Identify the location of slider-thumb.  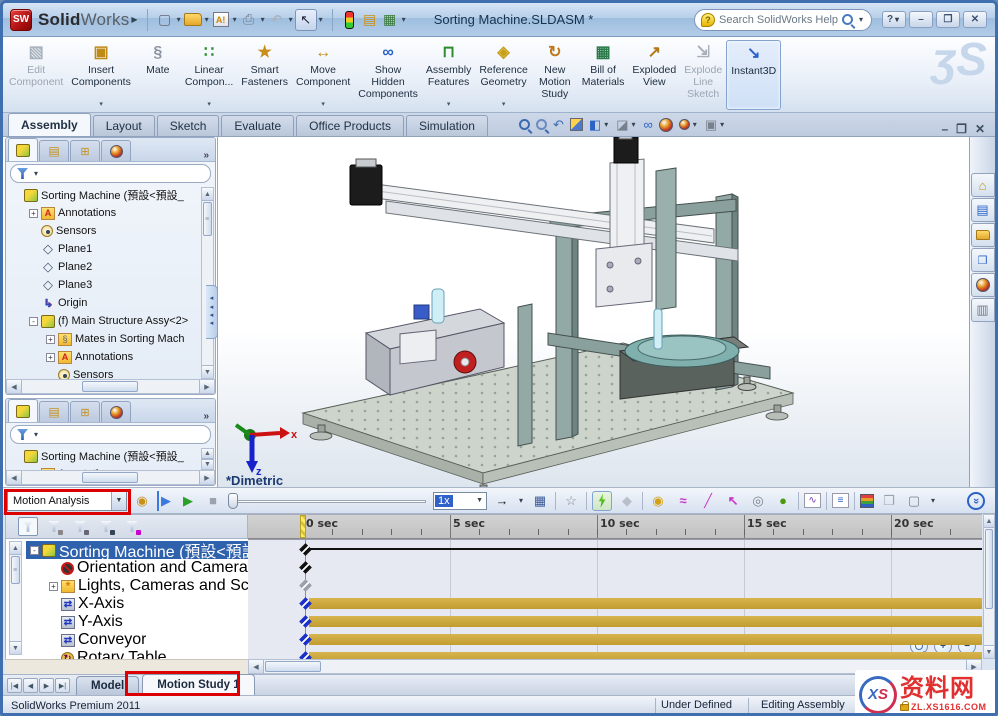
(233, 500).